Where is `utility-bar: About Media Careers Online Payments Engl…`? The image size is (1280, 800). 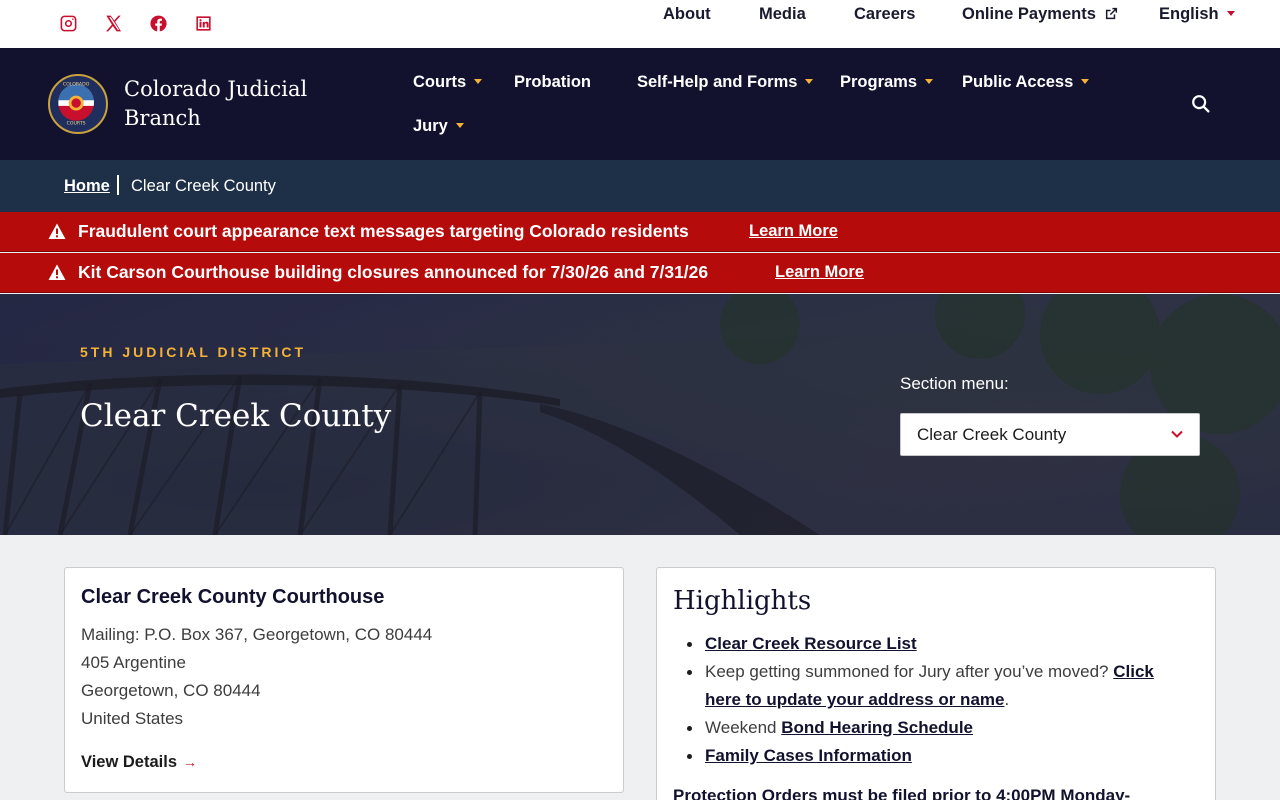 utility-bar: About Media Careers Online Payments Engl… is located at coordinates (640, 24).